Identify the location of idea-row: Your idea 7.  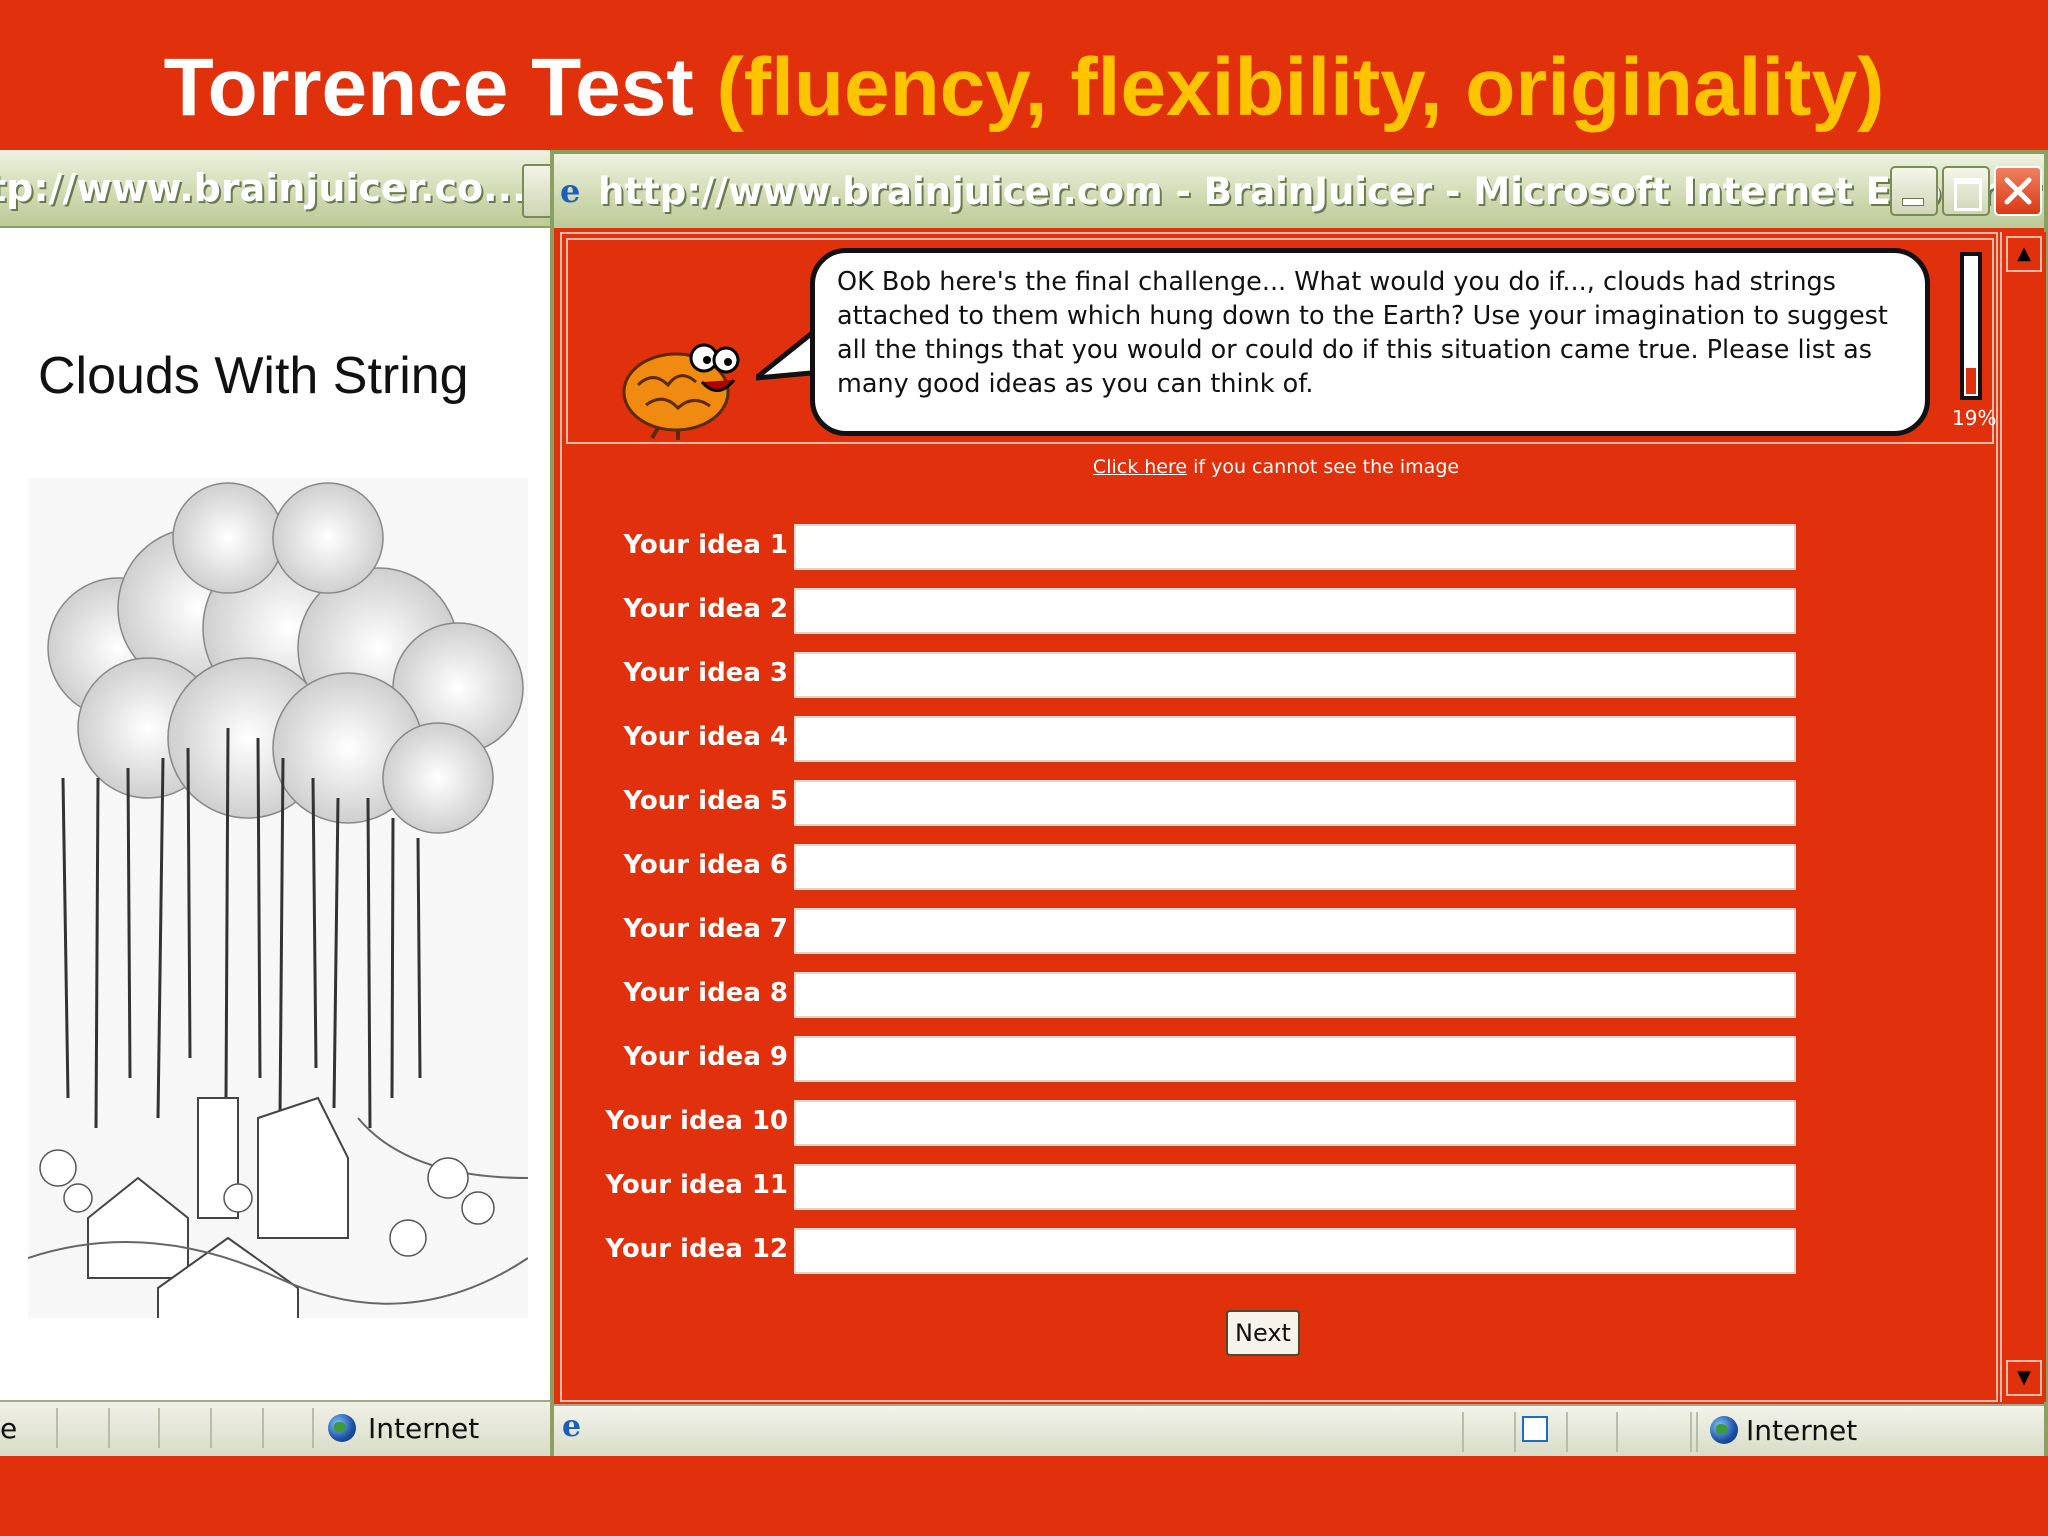
(1262, 931).